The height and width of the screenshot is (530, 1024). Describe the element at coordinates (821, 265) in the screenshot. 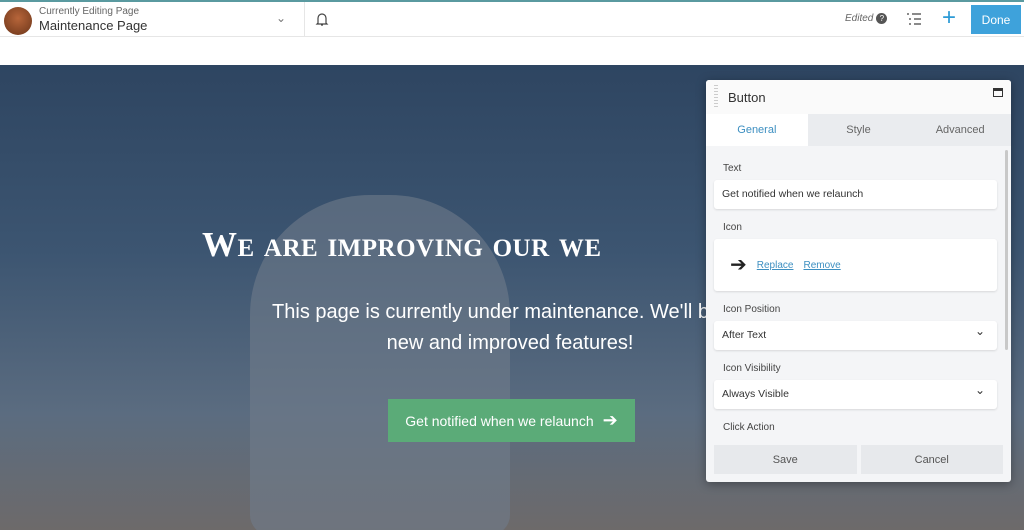

I see `remove-link: Remove` at that location.